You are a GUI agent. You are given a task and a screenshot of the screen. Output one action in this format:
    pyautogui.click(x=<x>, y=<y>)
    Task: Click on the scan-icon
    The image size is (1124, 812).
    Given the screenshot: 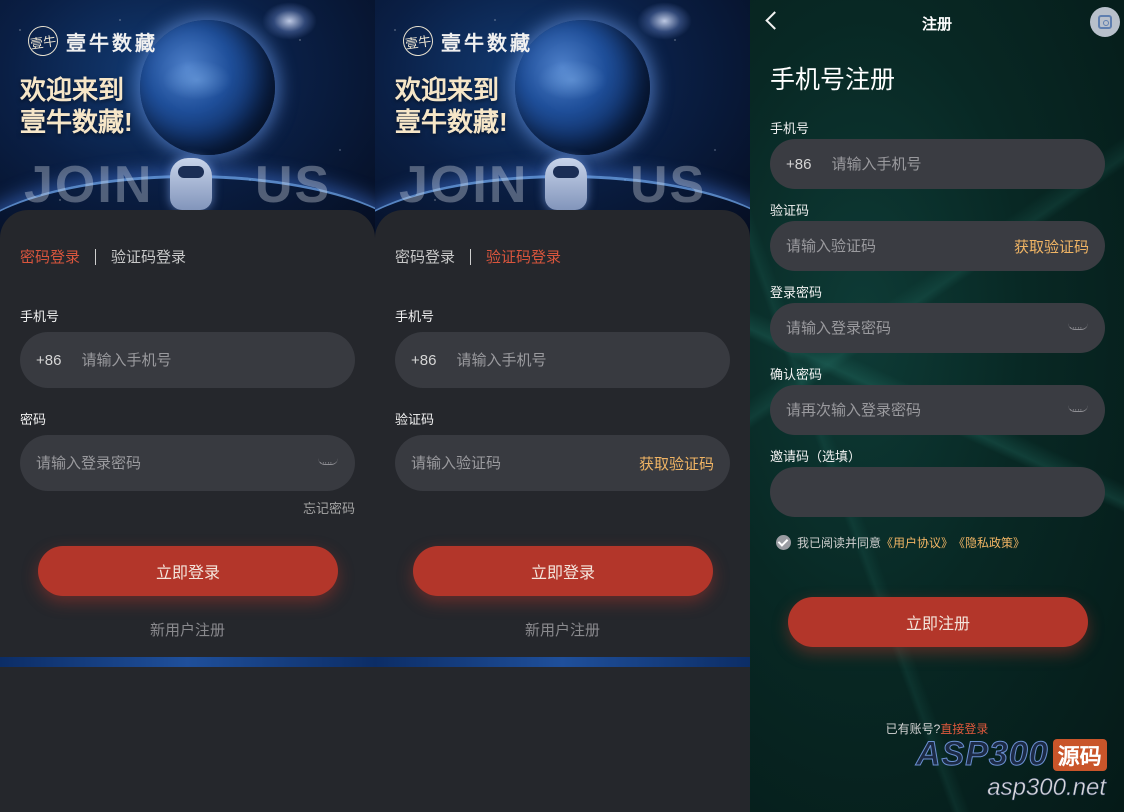 What is the action you would take?
    pyautogui.click(x=1105, y=22)
    